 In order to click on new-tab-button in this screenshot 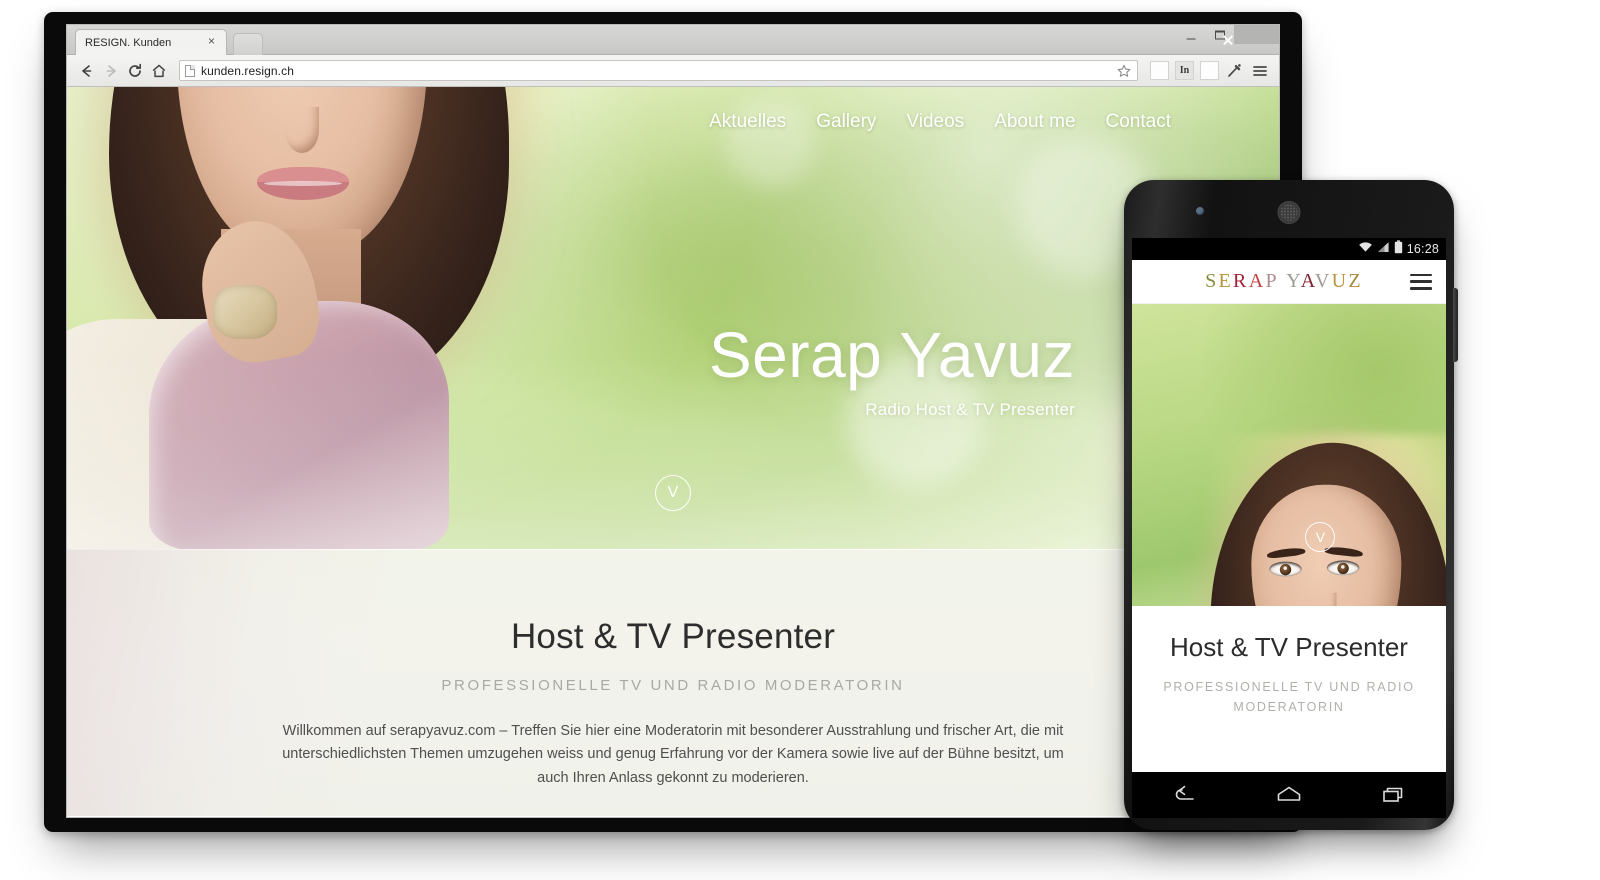, I will do `click(248, 44)`.